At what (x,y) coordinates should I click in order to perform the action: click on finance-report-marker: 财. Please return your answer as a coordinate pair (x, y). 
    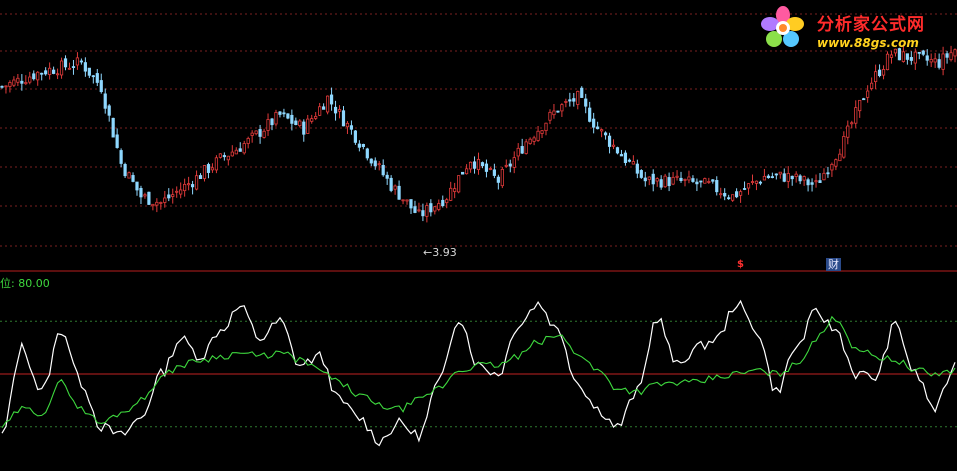
    Looking at the image, I should click on (833, 264).